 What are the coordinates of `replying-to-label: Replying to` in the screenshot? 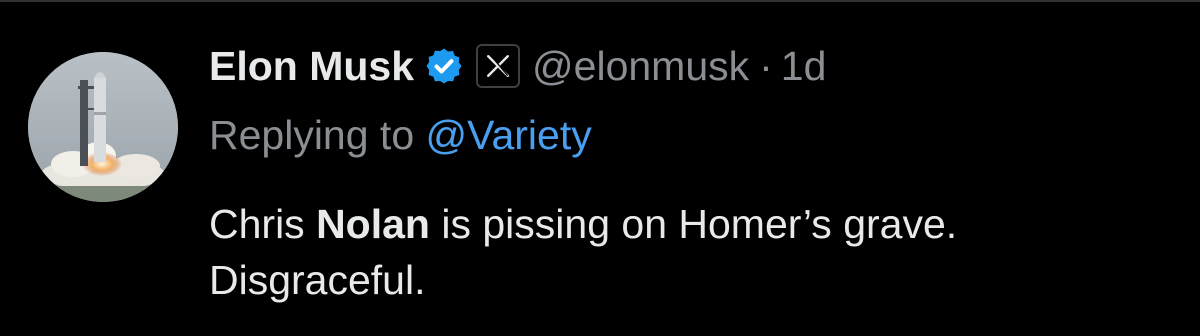 It's located at (312, 135).